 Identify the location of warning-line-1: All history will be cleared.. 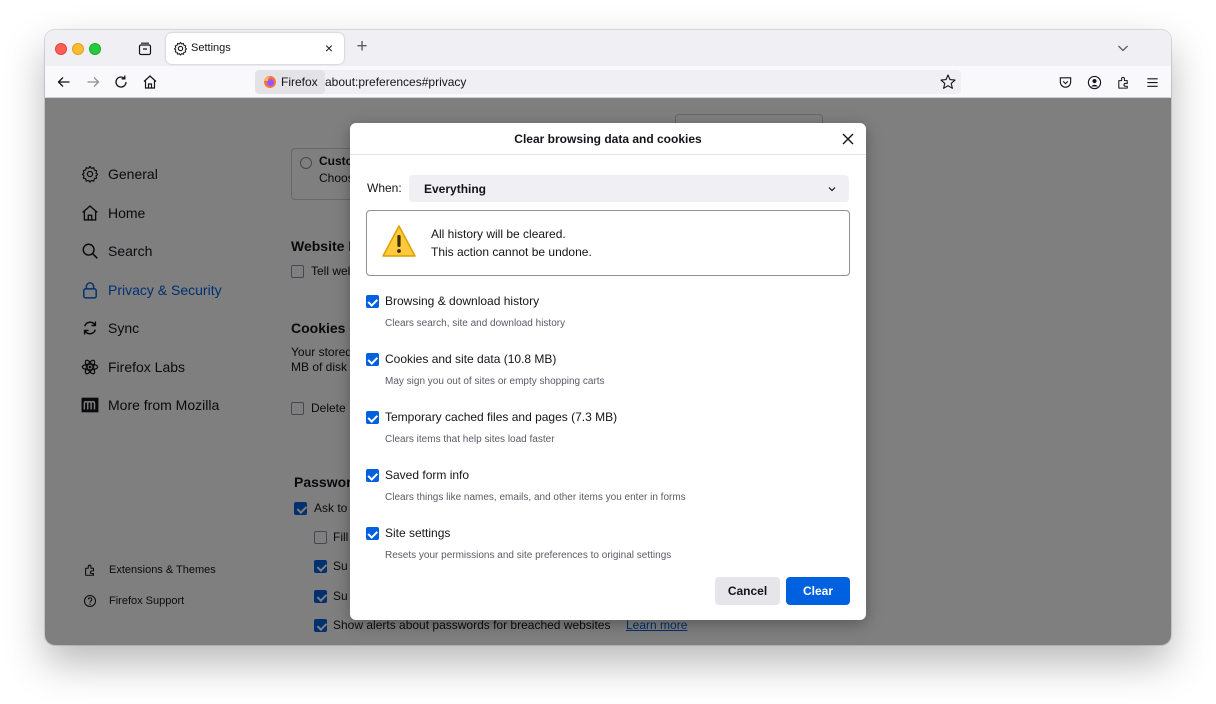
(498, 234).